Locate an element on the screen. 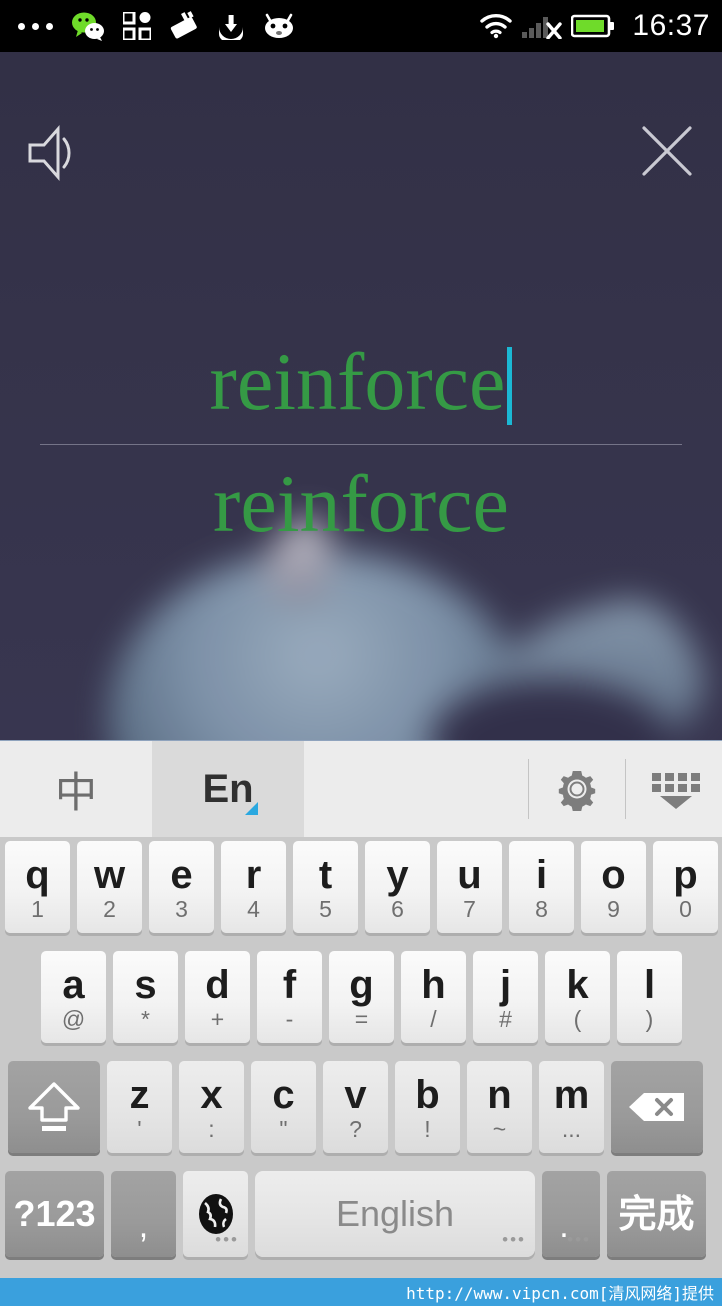 The image size is (722, 1306). tab-chinese-label: 中 is located at coordinates (75, 792).